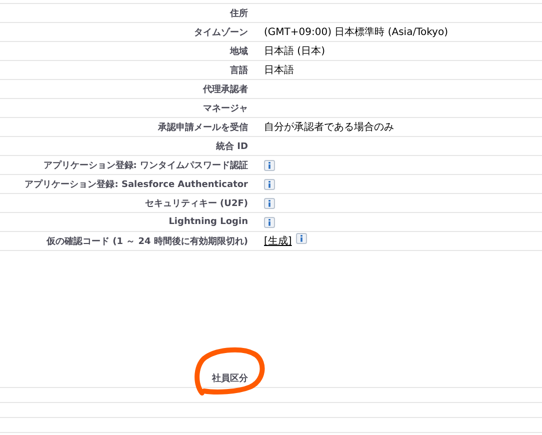  I want to click on field-value: 日本語, so click(279, 70).